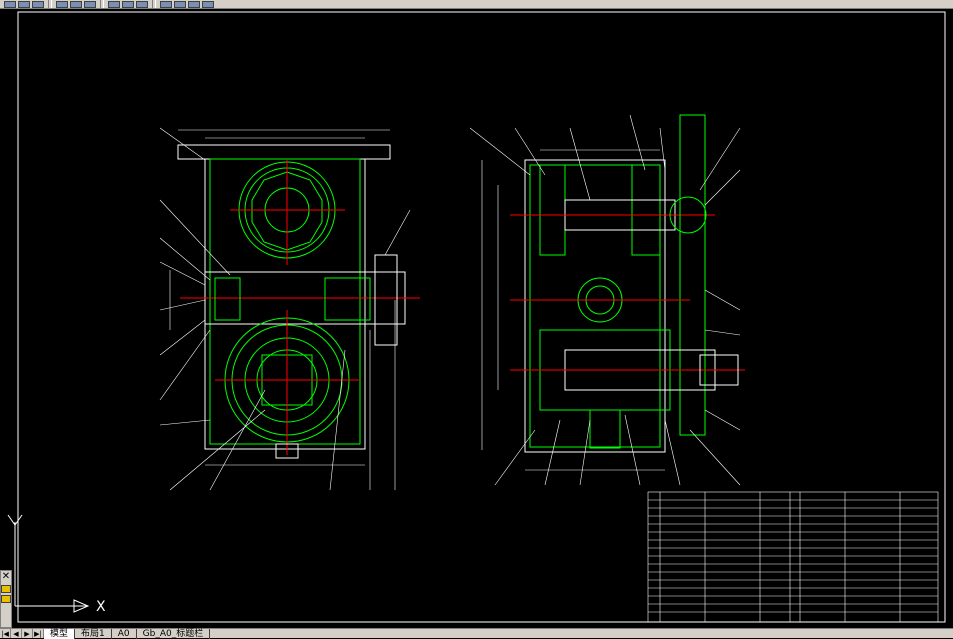 The height and width of the screenshot is (639, 953). I want to click on close-icon: ✕, so click(6, 577).